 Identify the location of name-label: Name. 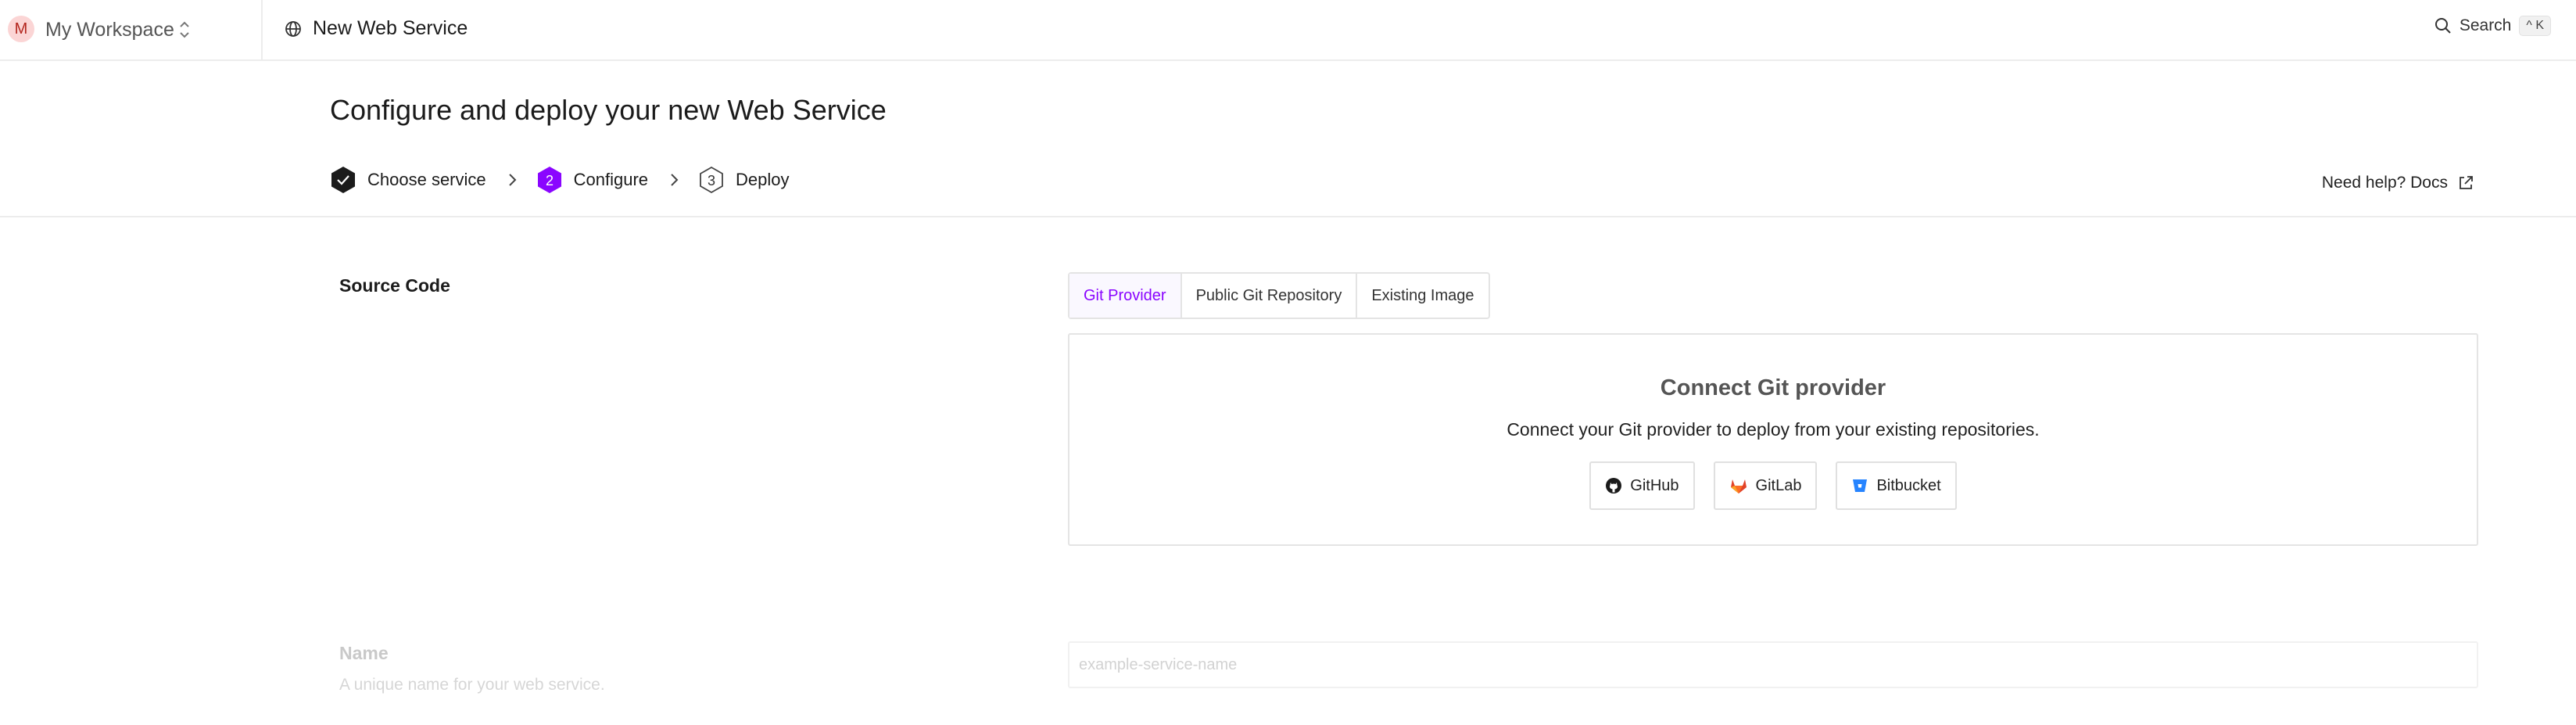
(364, 653).